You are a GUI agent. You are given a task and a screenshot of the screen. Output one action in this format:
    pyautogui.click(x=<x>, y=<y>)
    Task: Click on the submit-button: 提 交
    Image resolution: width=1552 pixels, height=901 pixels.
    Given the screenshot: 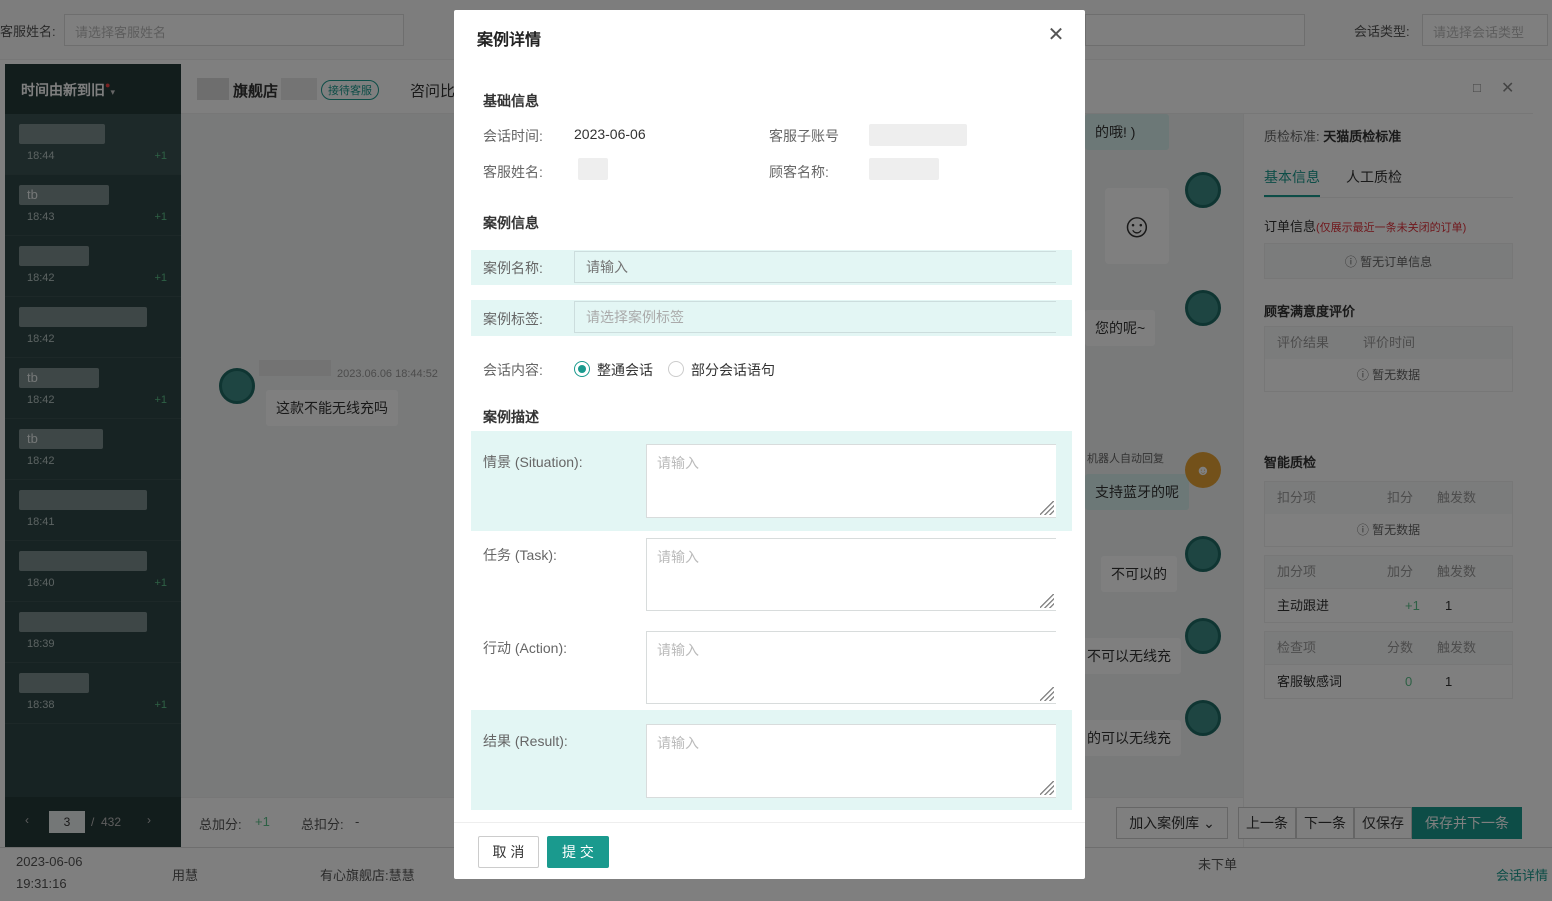 What is the action you would take?
    pyautogui.click(x=578, y=852)
    